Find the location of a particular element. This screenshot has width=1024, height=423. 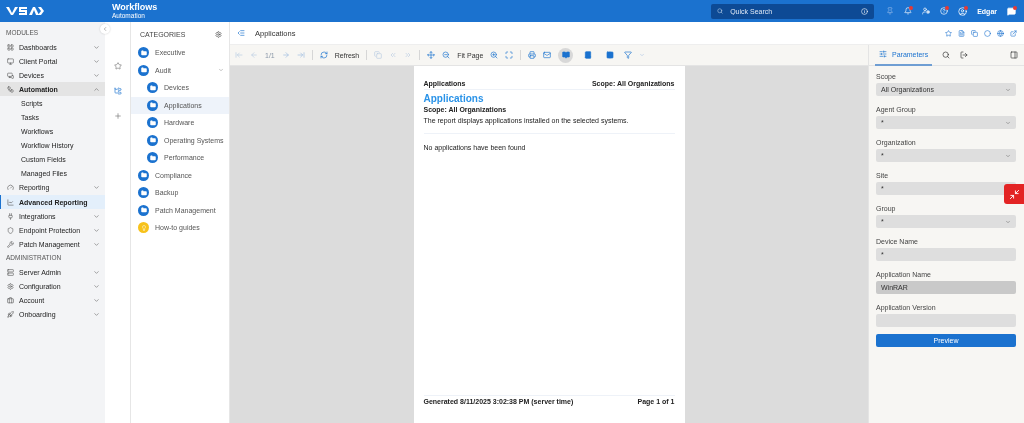

collapse-button is located at coordinates (105, 29).